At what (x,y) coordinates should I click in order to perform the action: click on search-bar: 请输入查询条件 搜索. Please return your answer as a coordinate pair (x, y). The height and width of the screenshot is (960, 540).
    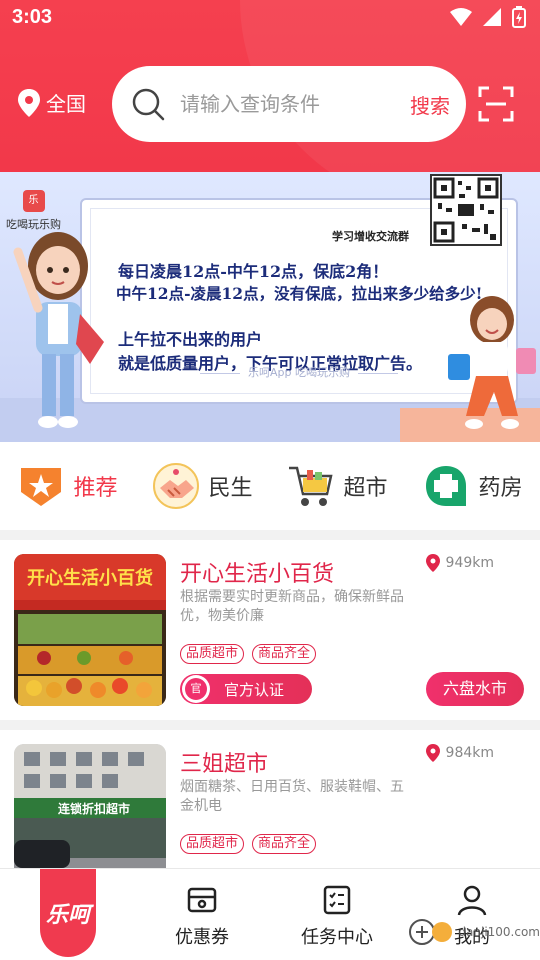
    Looking at the image, I should click on (289, 104).